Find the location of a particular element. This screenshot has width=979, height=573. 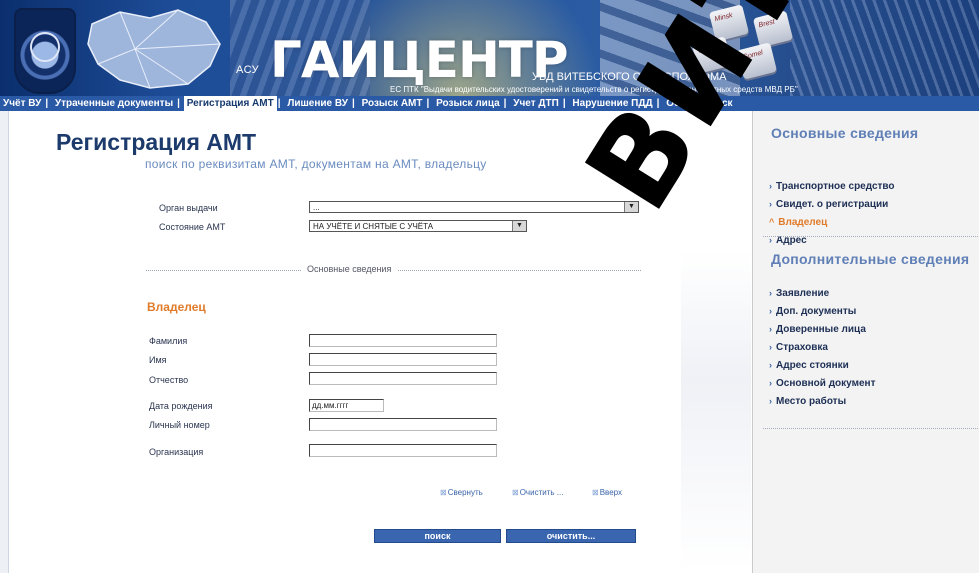

sidebar-extra-title: Дополнительные сведения is located at coordinates (870, 259).